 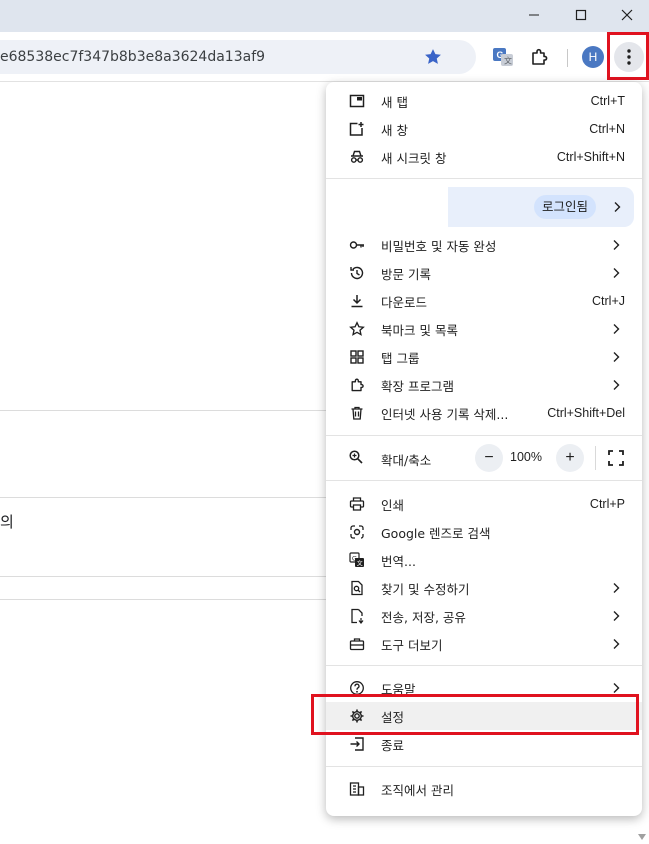 I want to click on google-translate-button: G 文, so click(x=503, y=57).